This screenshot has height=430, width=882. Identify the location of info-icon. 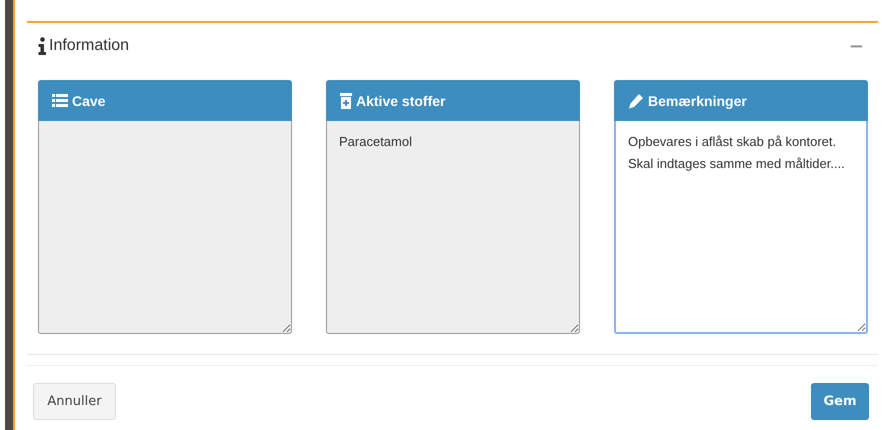
(42, 46).